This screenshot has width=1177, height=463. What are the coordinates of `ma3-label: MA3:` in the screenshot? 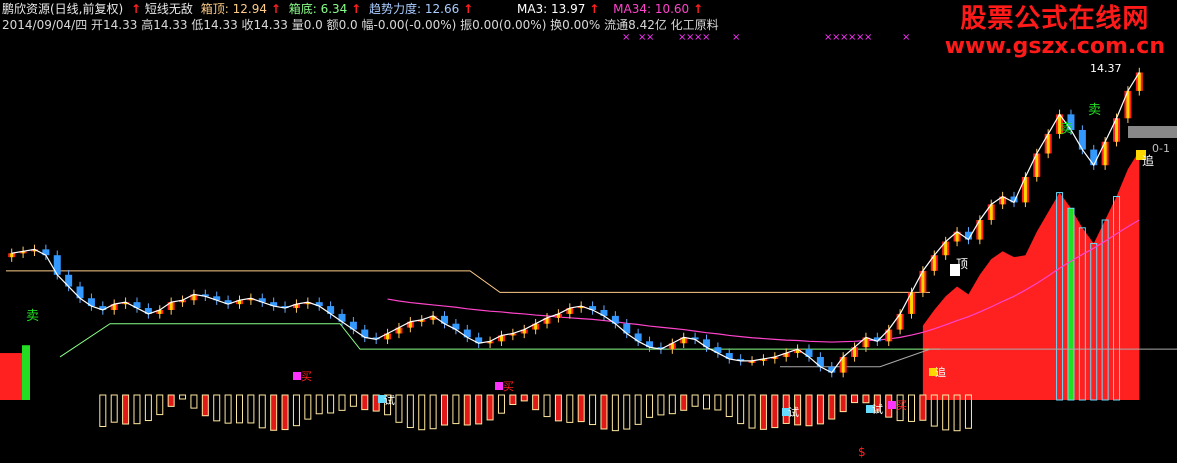 It's located at (532, 9).